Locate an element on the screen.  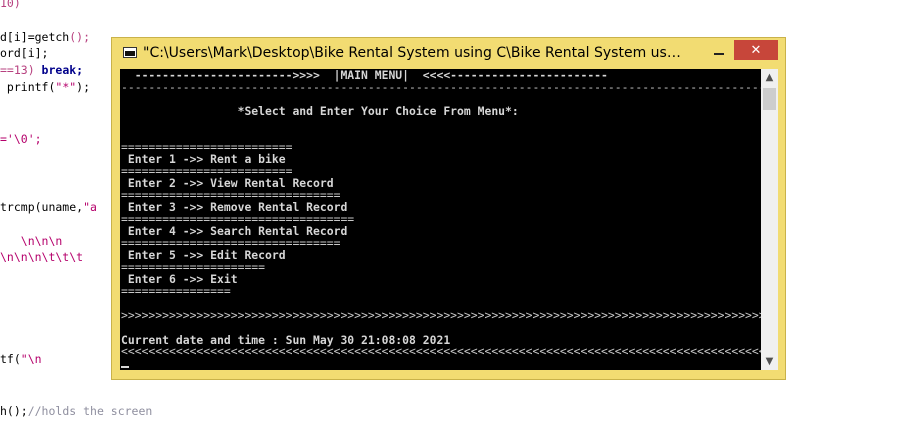
code-token: trcmp(uname, is located at coordinates (42, 207).